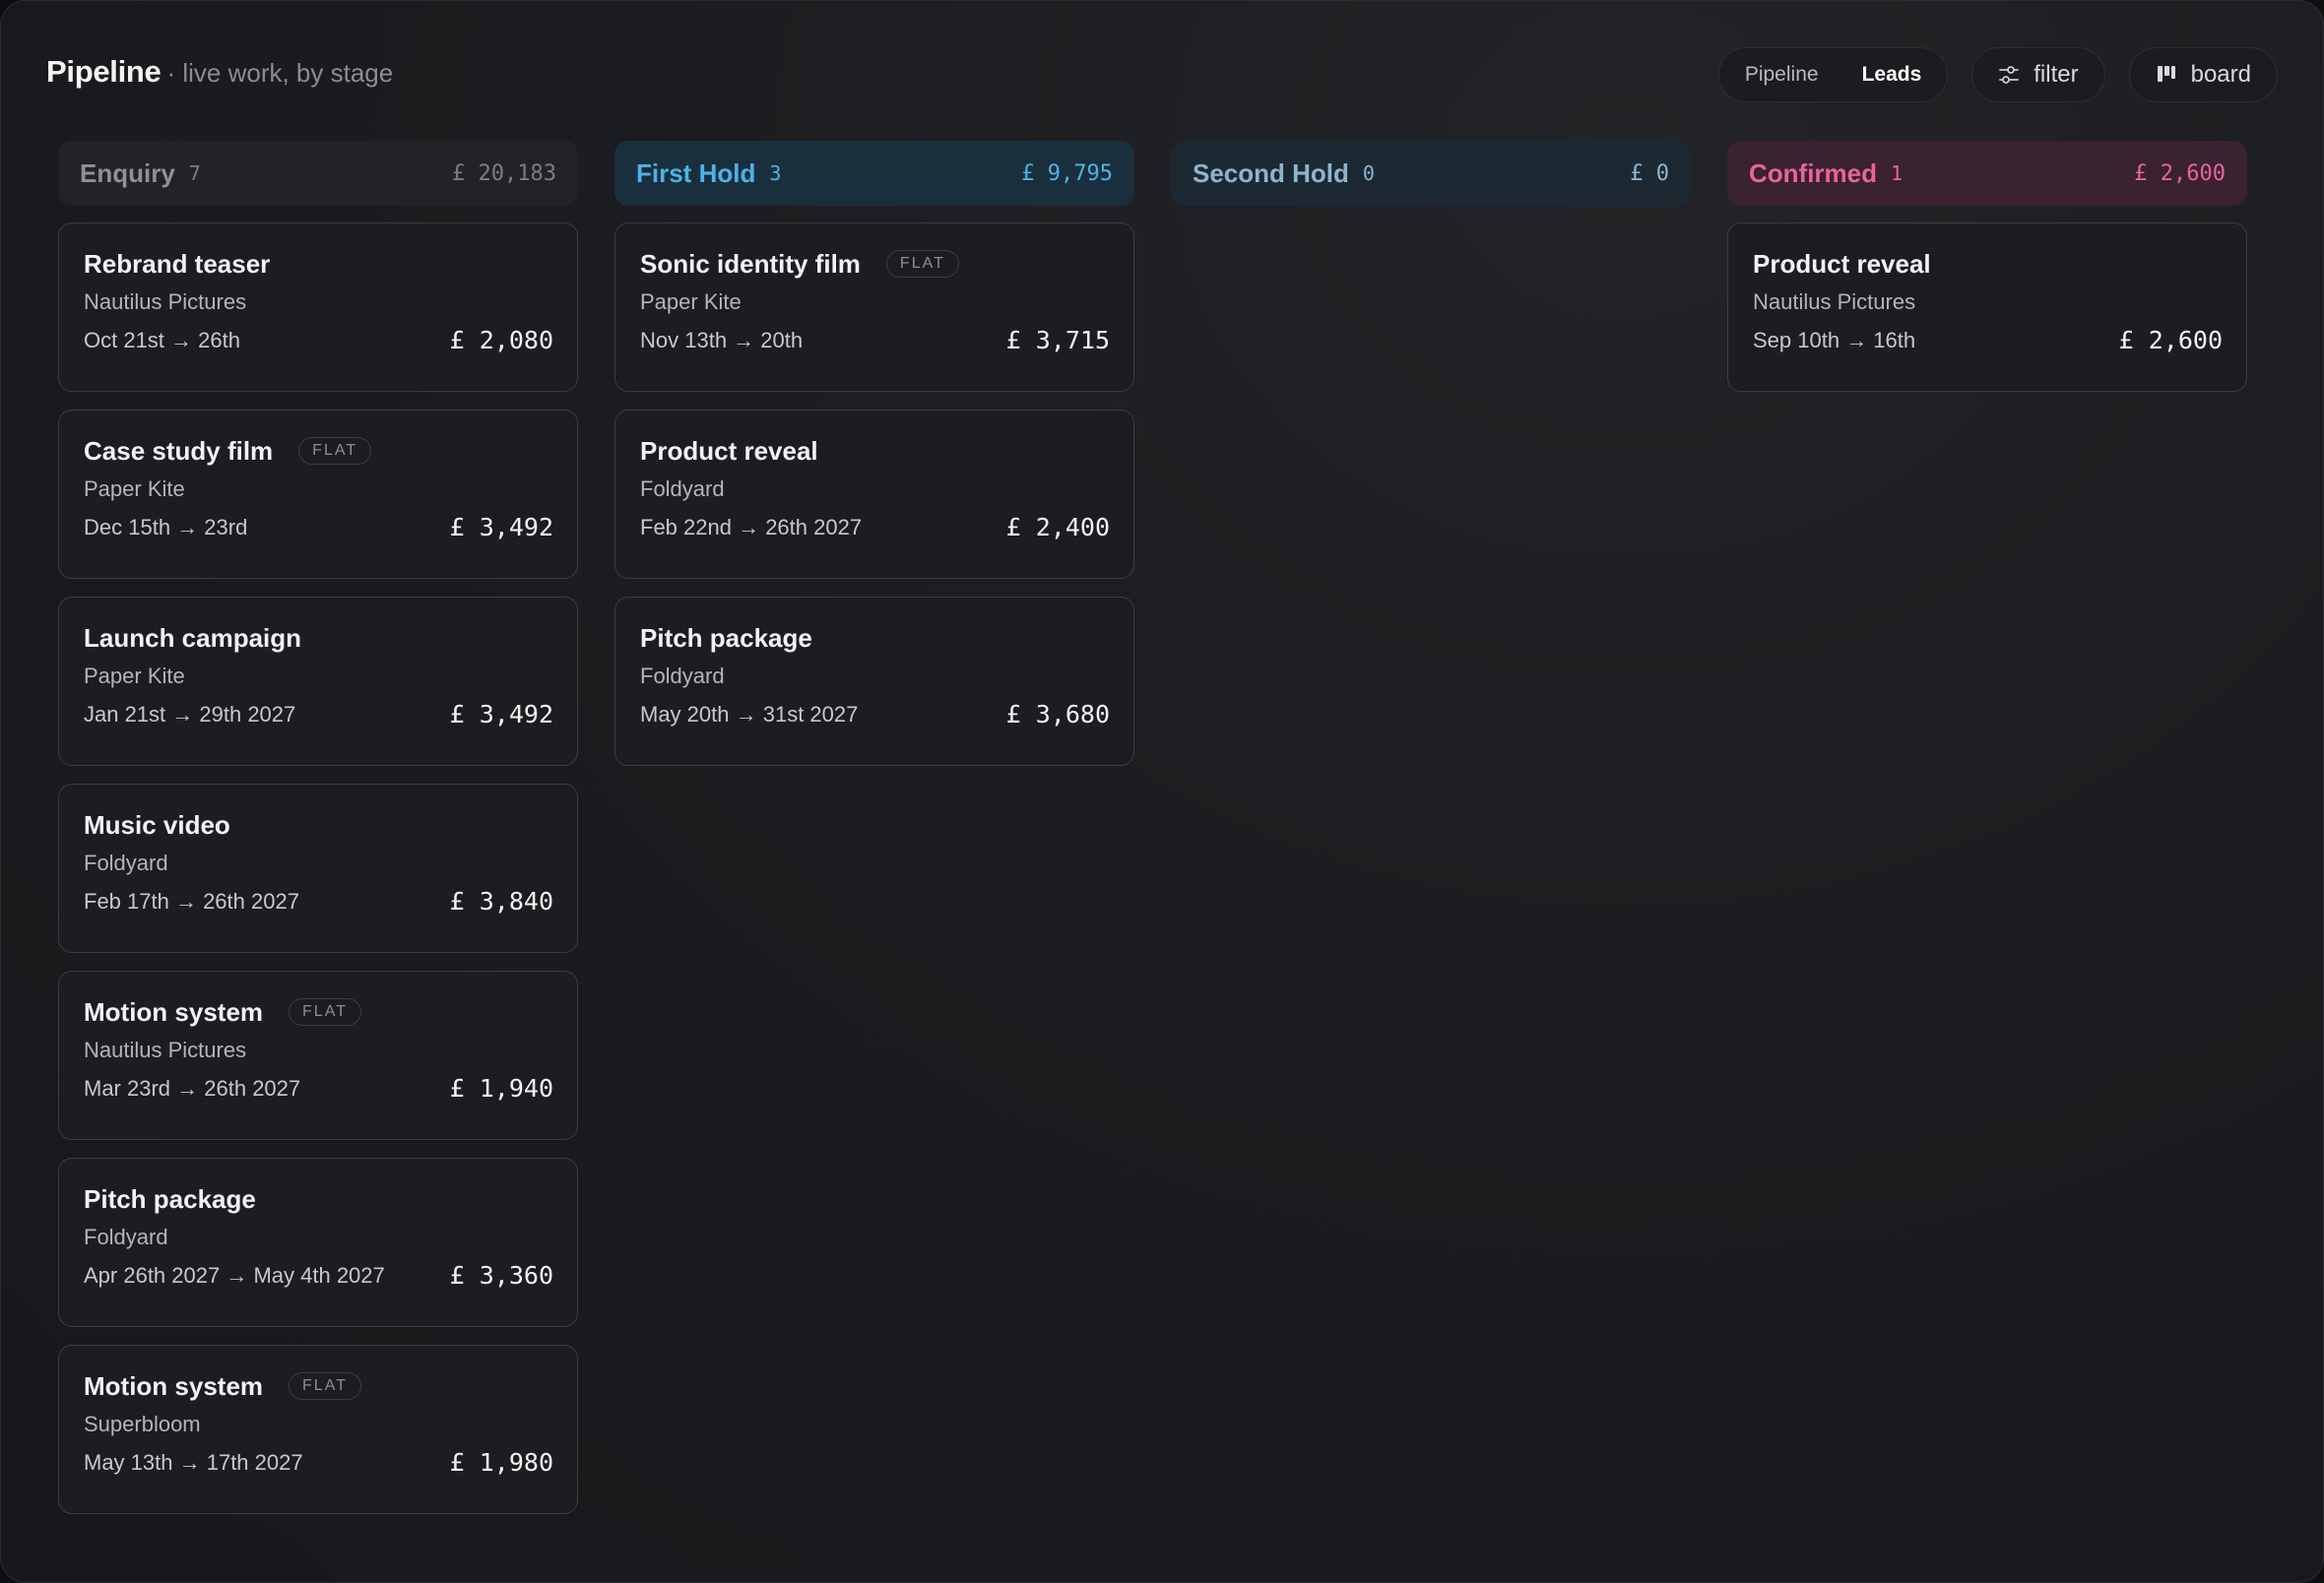 The height and width of the screenshot is (1583, 2324). I want to click on card-amount: £ 2,080, so click(501, 340).